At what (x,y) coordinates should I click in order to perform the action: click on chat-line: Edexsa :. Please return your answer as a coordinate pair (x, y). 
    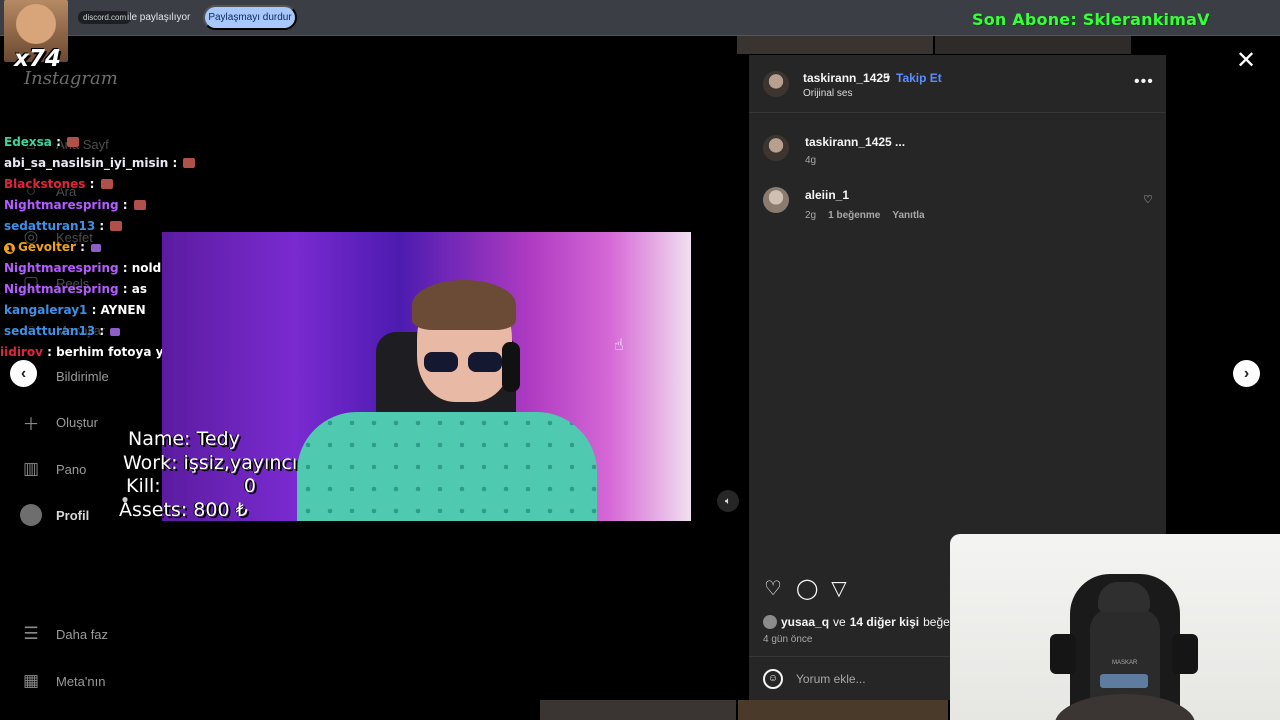
    Looking at the image, I should click on (42, 142).